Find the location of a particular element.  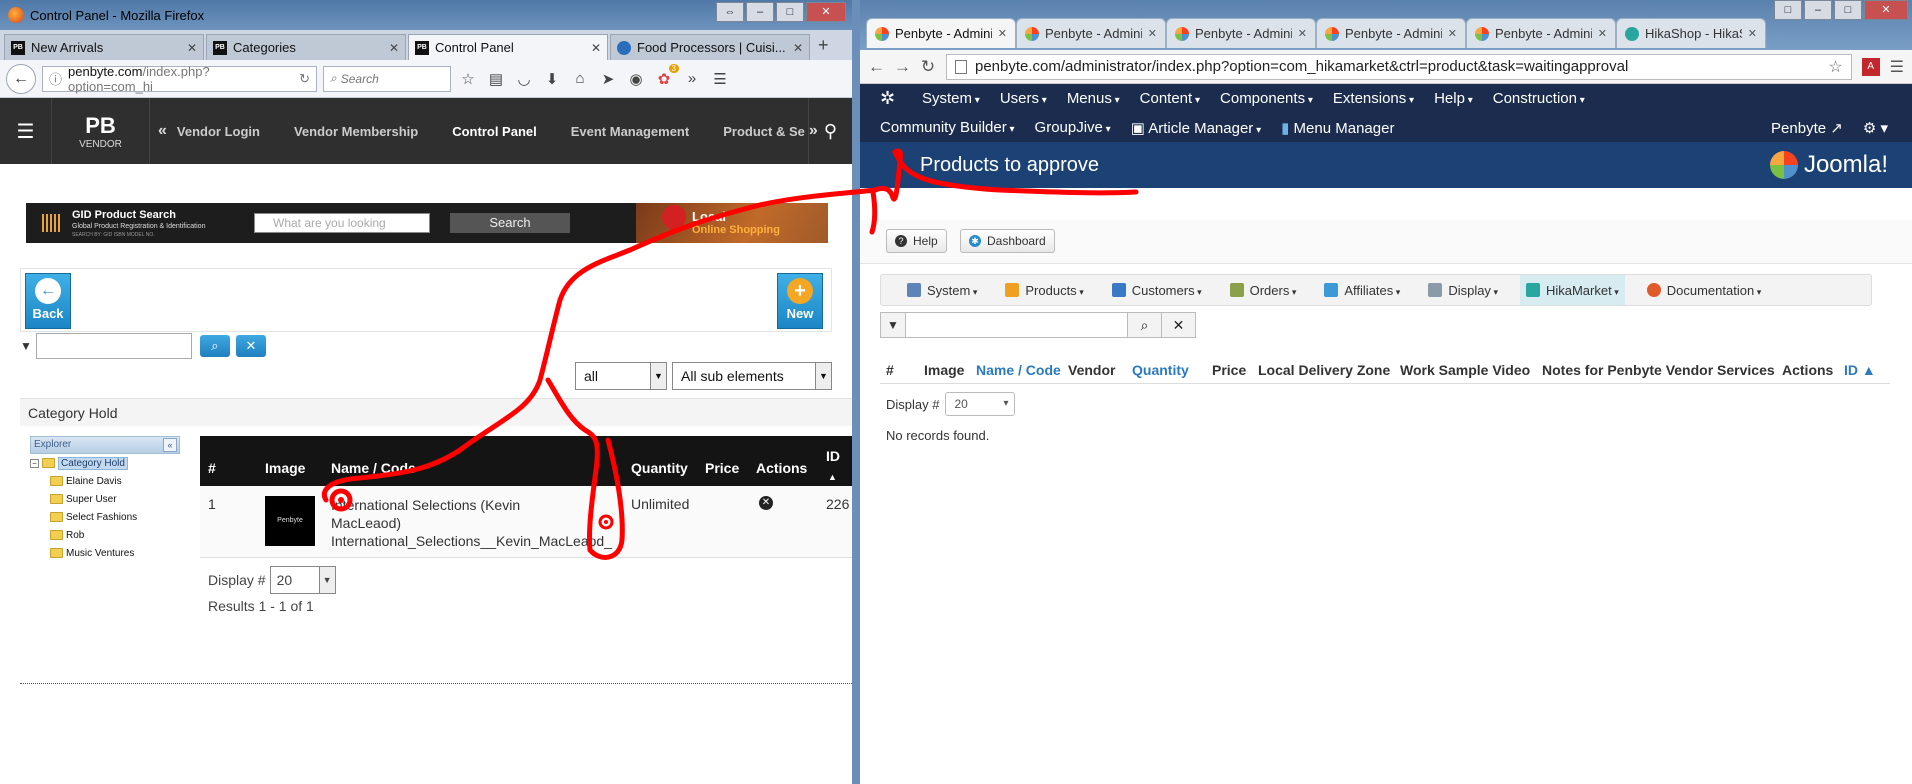

menu-components: Components is located at coordinates (1266, 98).